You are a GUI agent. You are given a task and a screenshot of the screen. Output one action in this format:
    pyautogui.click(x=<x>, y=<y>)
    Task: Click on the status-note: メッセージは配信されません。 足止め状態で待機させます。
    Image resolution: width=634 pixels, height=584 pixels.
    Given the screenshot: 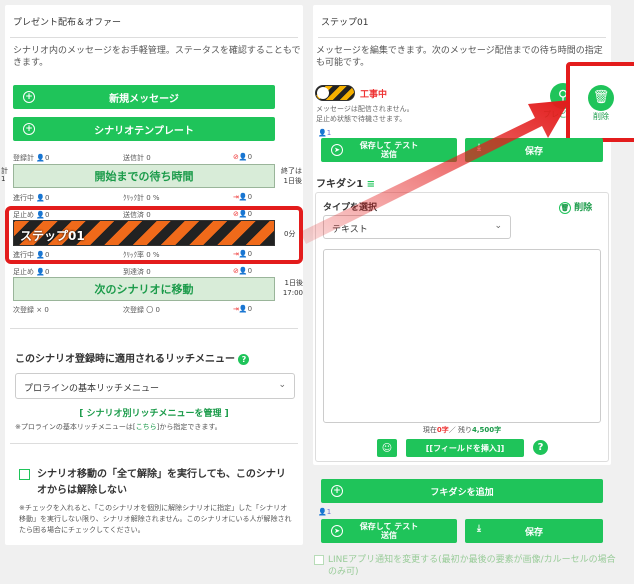 What is the action you would take?
    pyautogui.click(x=365, y=114)
    